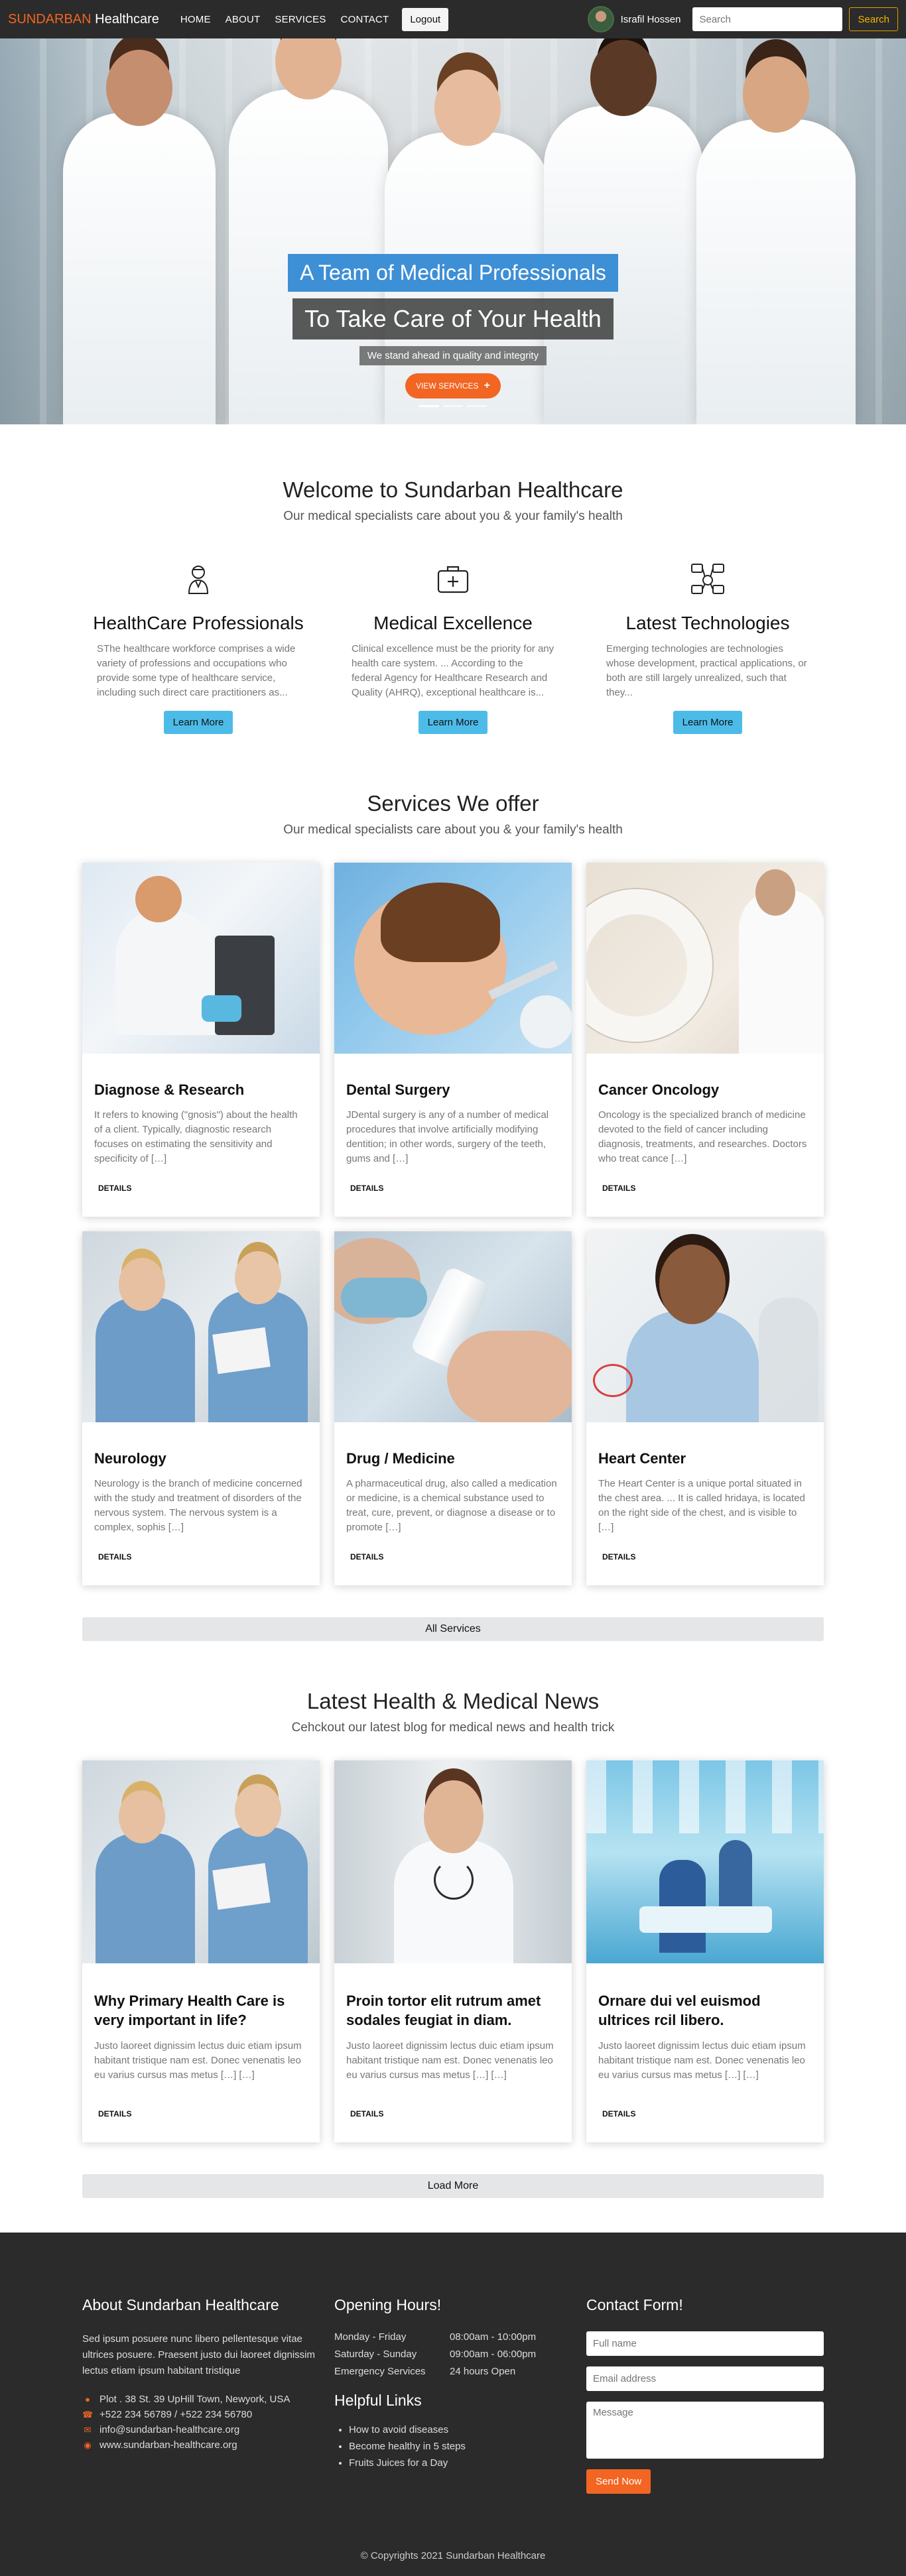 The image size is (906, 2576). Describe the element at coordinates (453, 579) in the screenshot. I see `medical-kit-icon` at that location.